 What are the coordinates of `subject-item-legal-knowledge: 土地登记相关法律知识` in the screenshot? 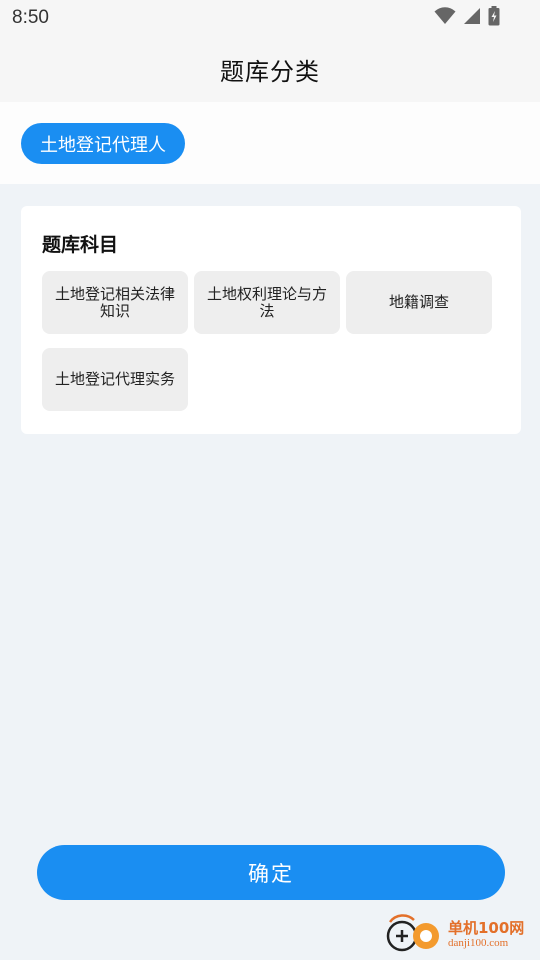 It's located at (115, 302).